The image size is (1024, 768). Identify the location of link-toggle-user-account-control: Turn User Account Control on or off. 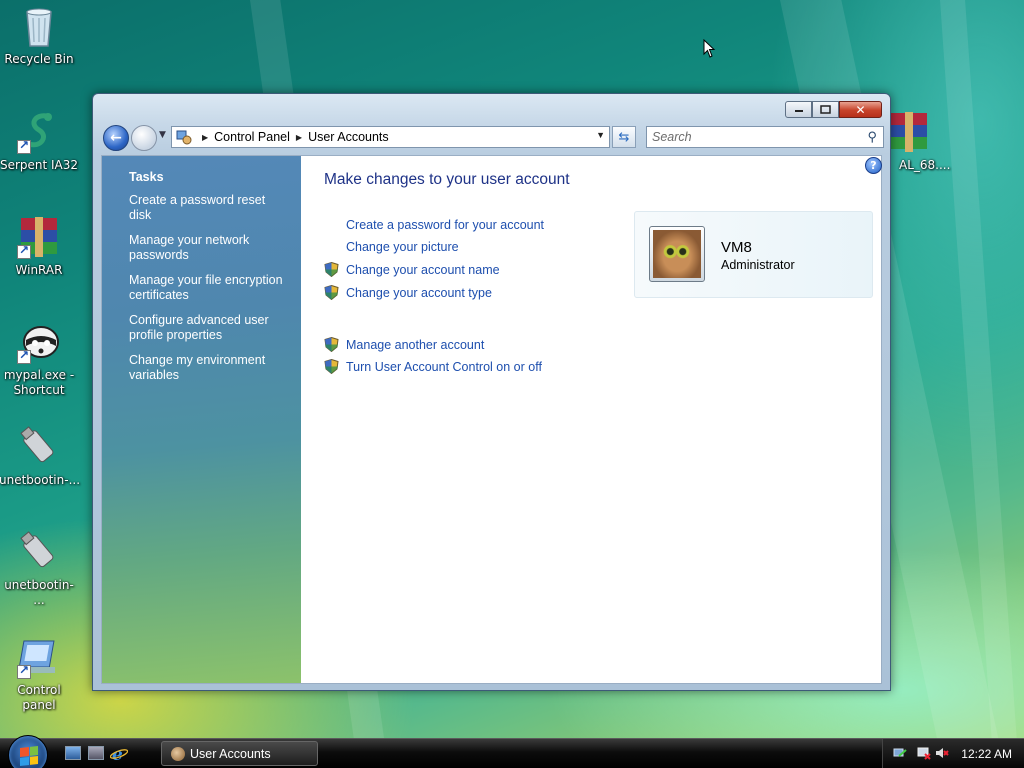
(433, 366).